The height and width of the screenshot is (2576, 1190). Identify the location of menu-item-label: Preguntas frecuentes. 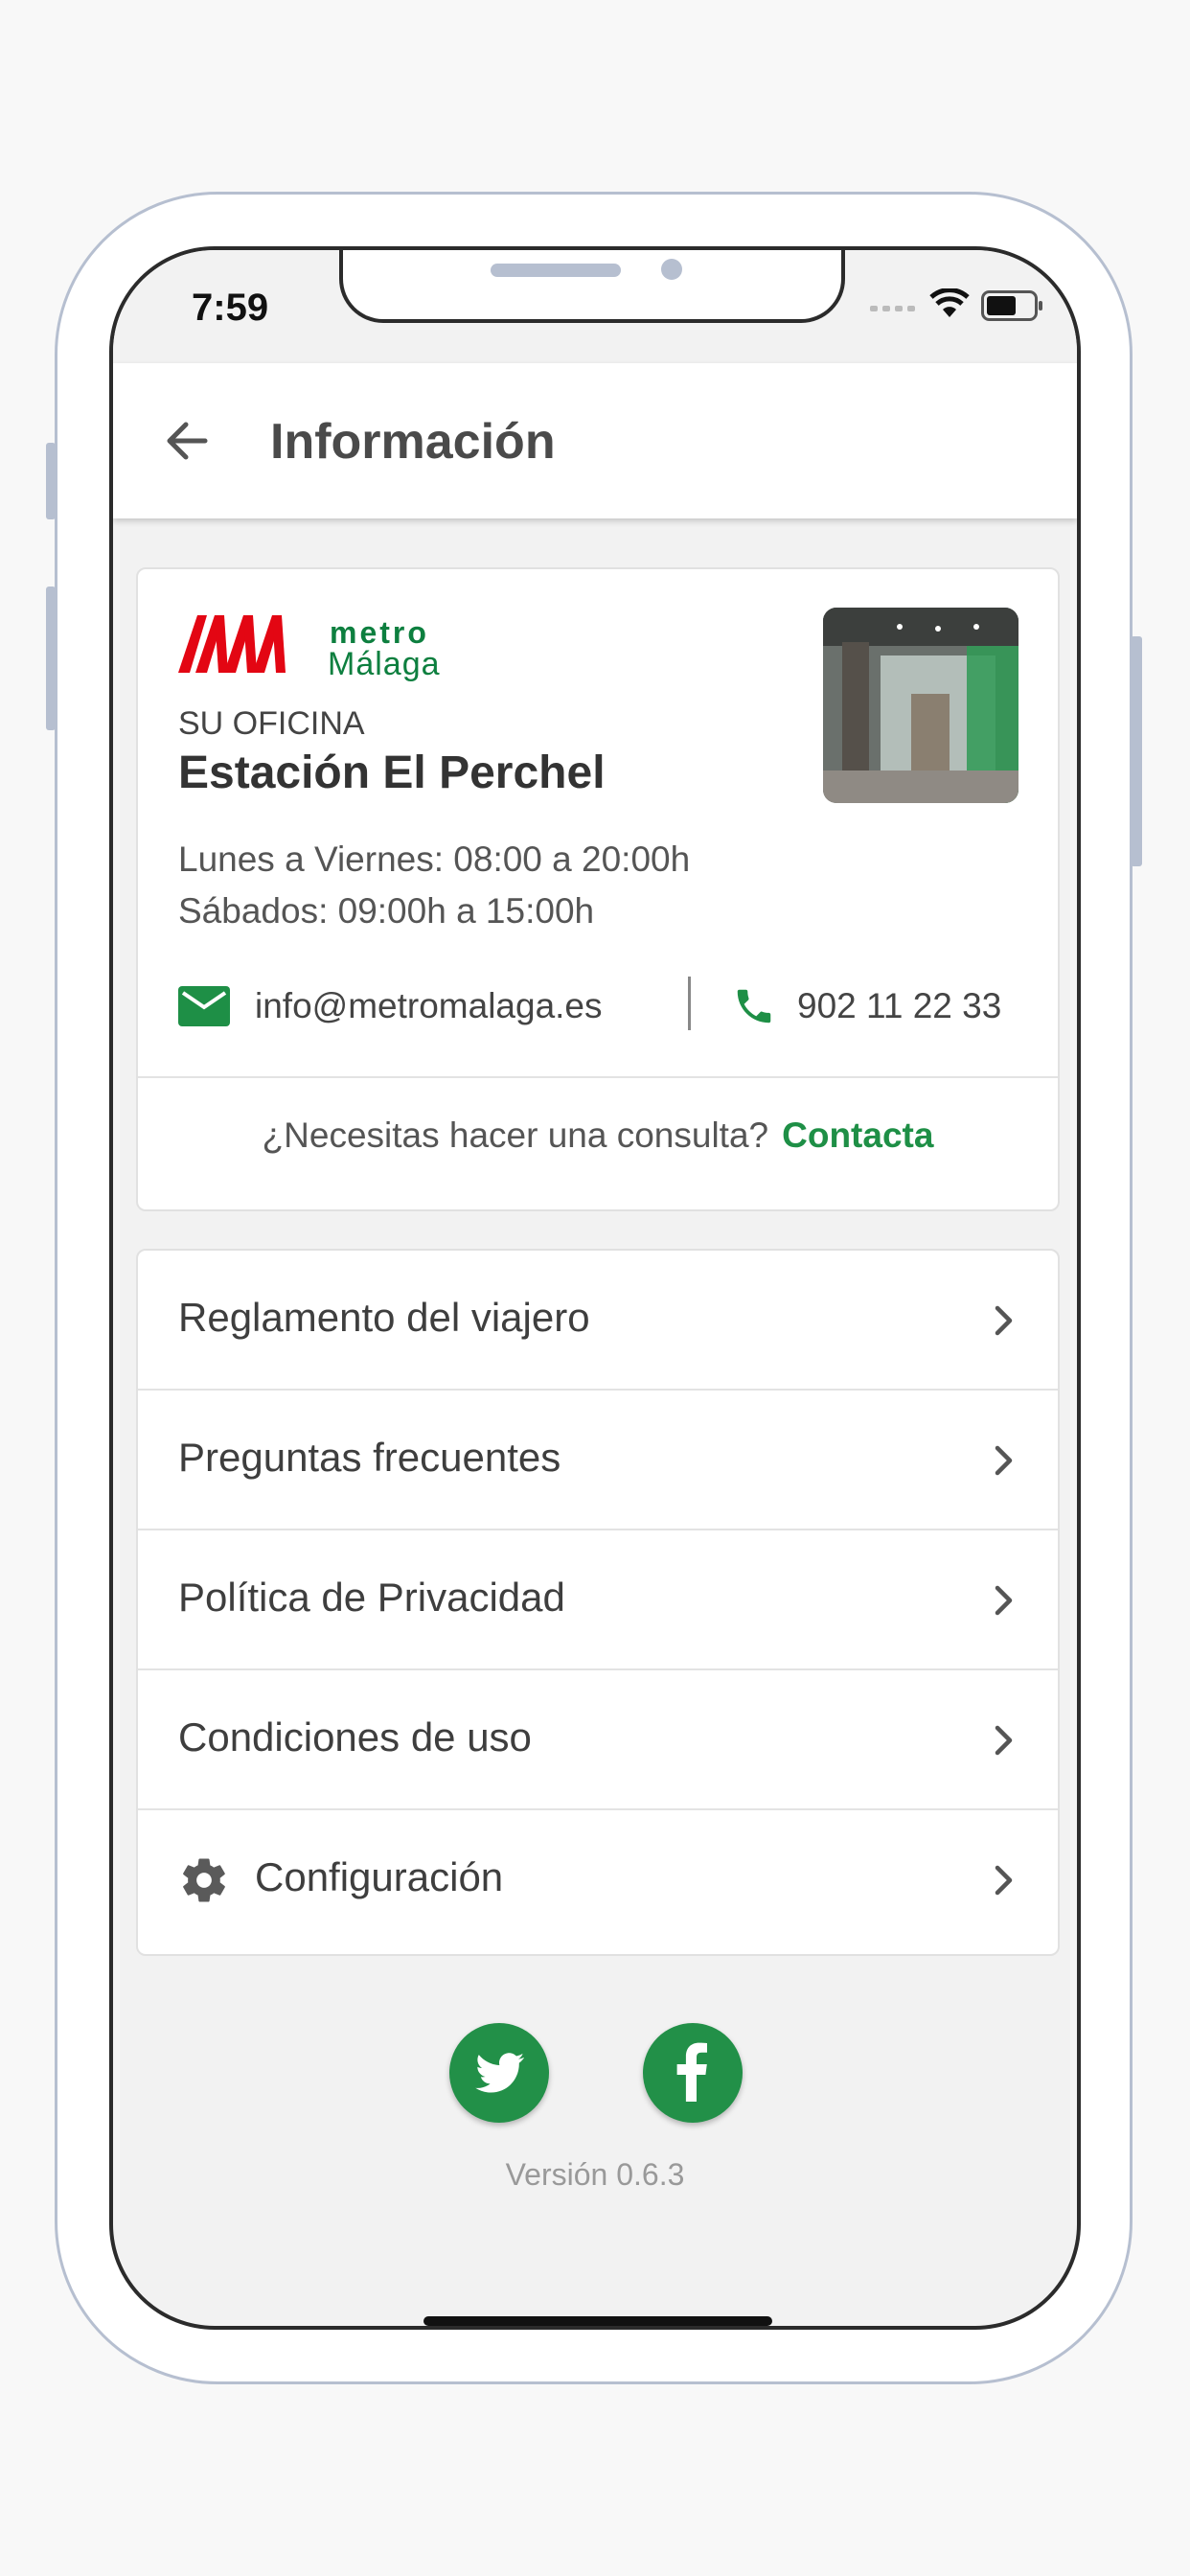
(370, 1457).